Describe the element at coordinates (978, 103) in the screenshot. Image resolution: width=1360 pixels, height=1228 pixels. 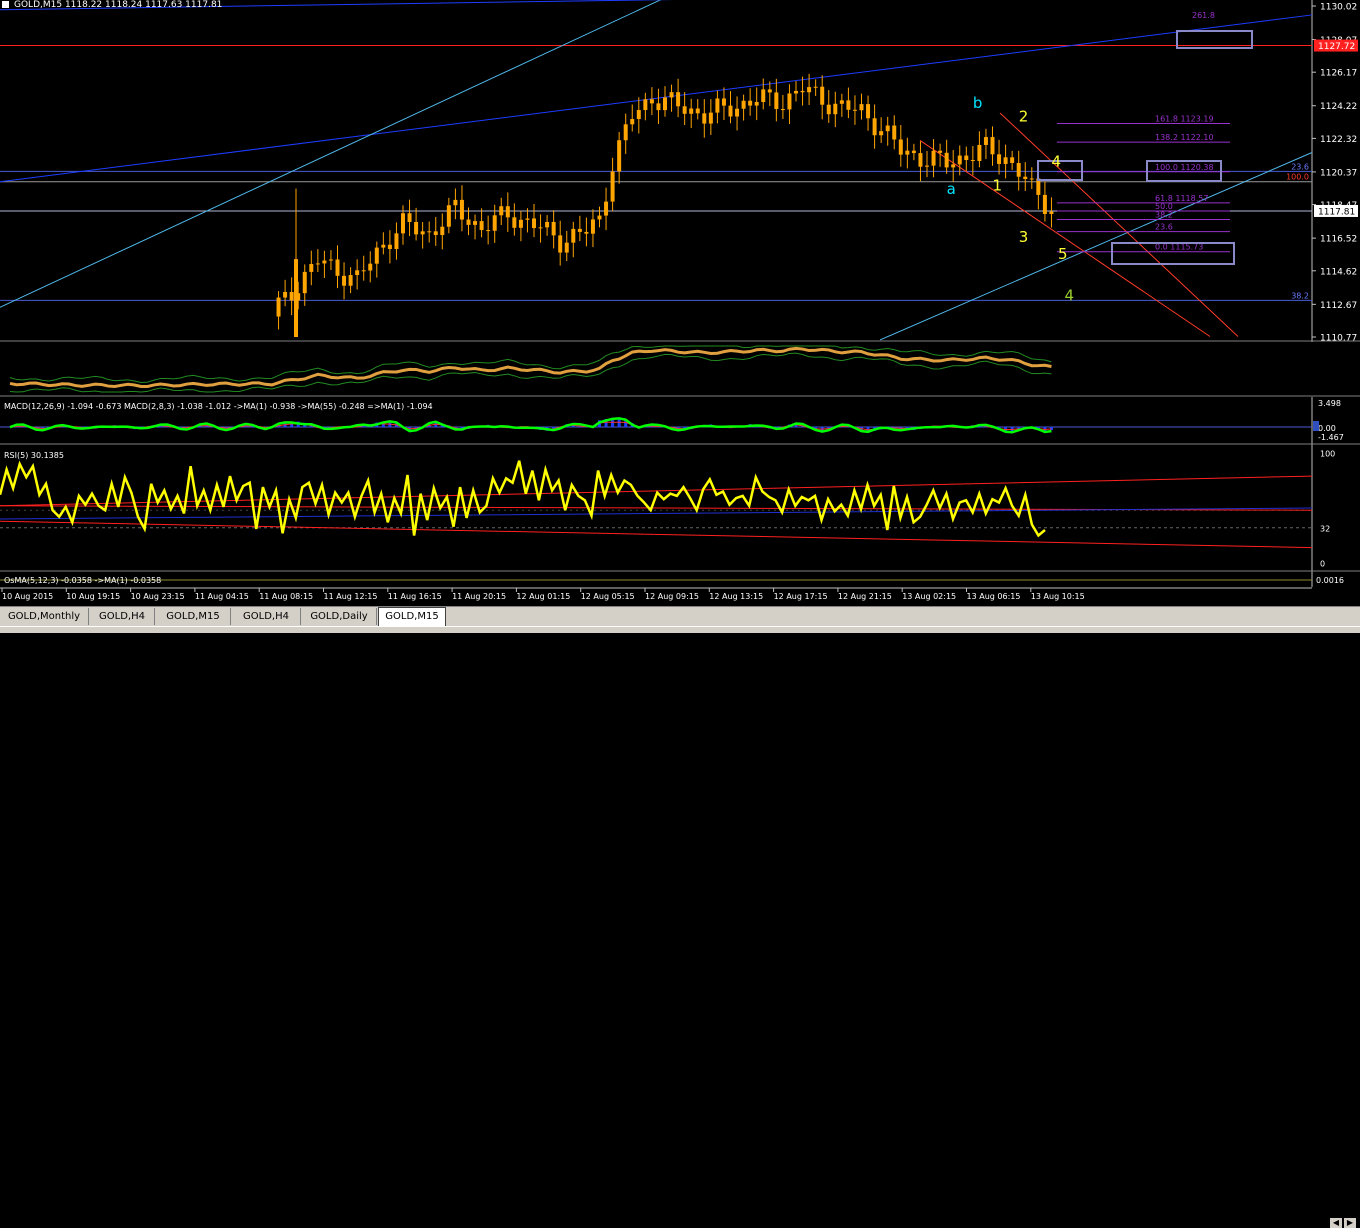
I see `elliott-wave-label: b` at that location.